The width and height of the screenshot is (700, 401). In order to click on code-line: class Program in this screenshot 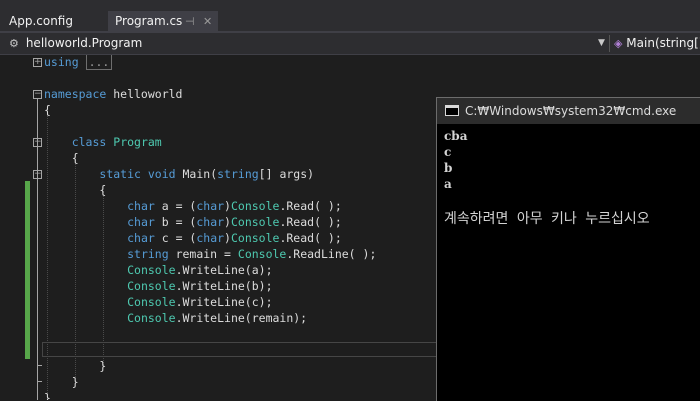, I will do `click(103, 142)`.